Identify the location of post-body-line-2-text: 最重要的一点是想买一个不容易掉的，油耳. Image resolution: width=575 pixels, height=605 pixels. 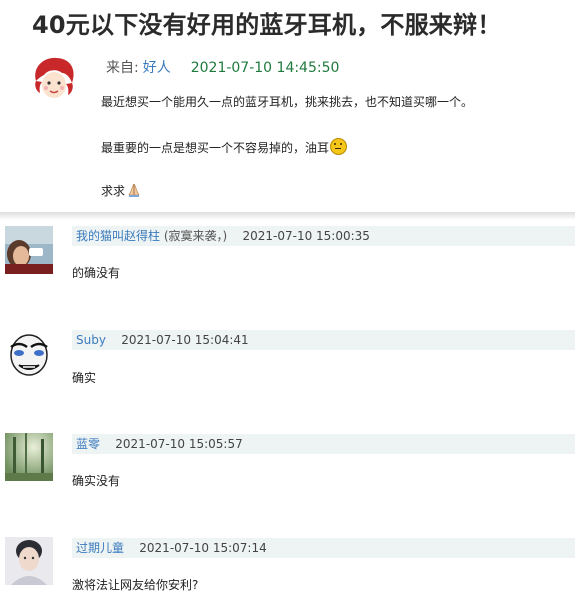
(215, 148).